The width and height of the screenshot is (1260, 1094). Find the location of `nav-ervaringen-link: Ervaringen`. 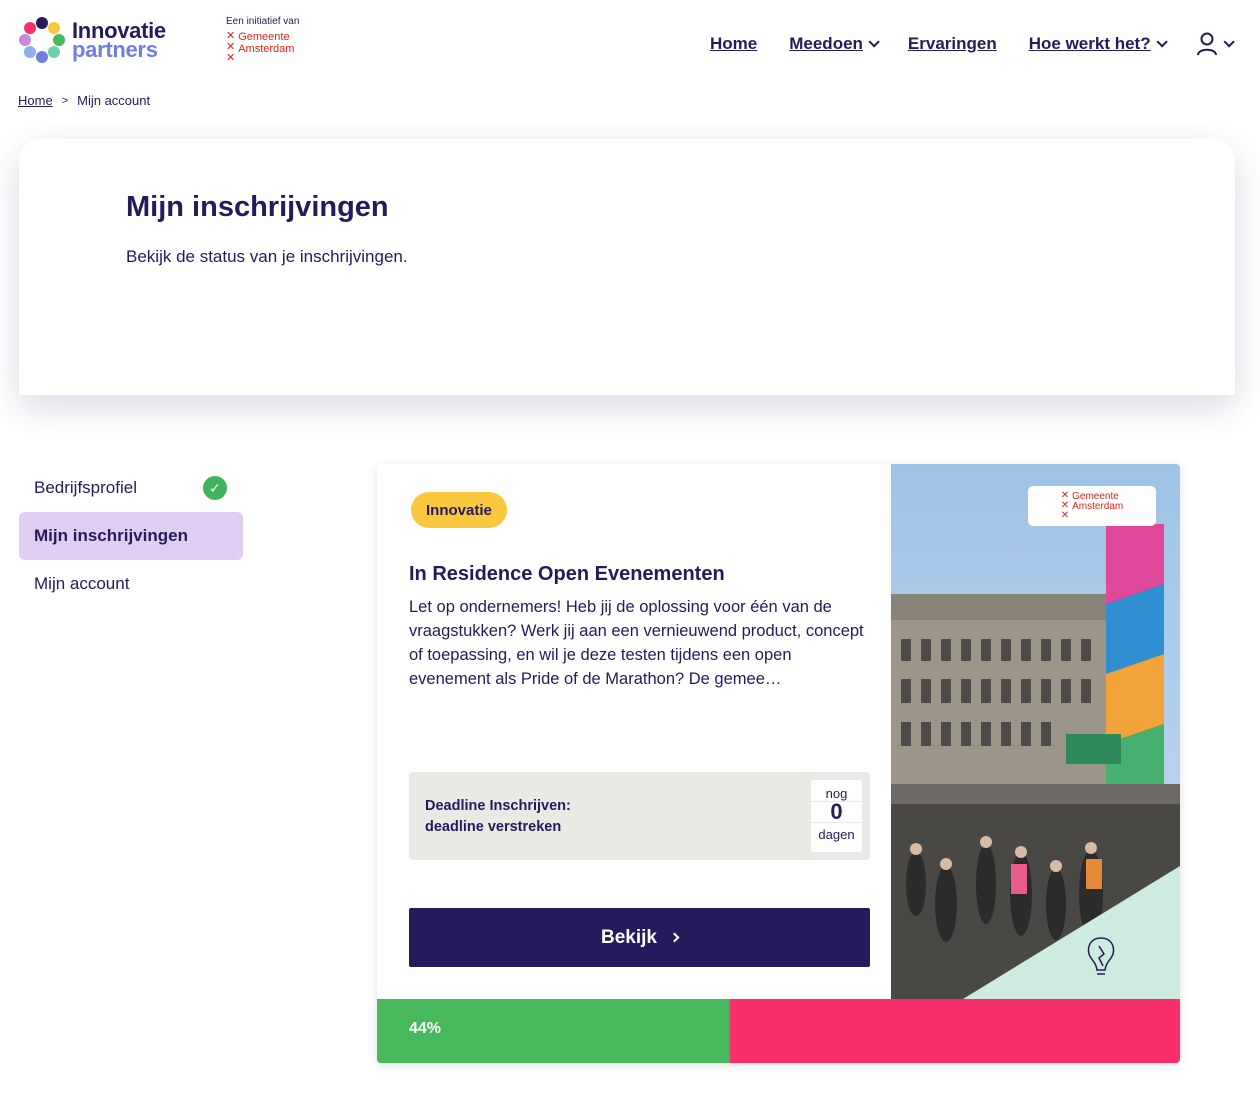

nav-ervaringen-link: Ervaringen is located at coordinates (952, 44).